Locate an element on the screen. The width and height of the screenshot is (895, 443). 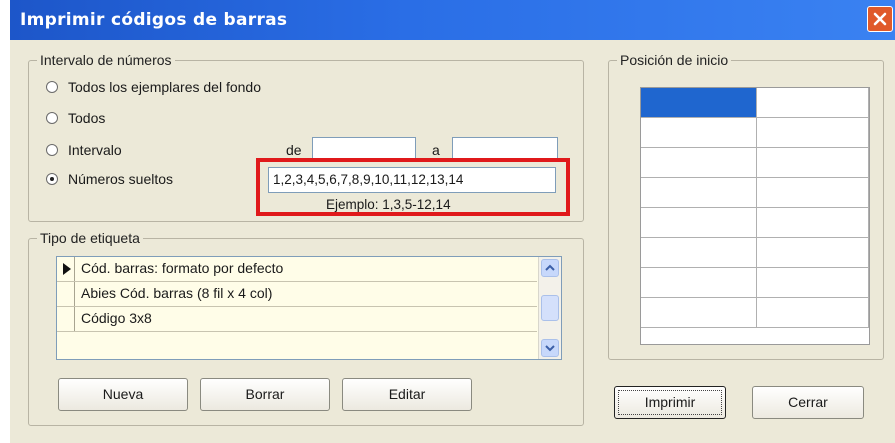
focus-ring is located at coordinates (670, 402).